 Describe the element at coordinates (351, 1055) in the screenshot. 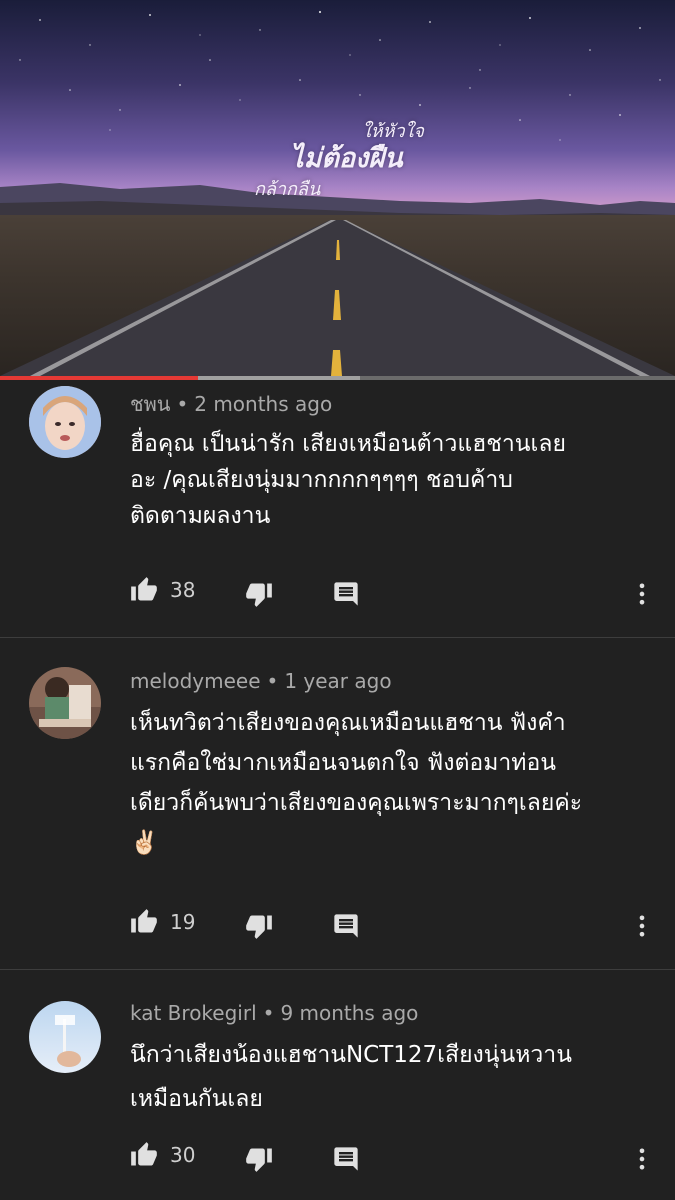

I see `comment-line: นึกว่าเสียงน้องแฮชานNCT127เสียงนุ่นหวาน` at that location.